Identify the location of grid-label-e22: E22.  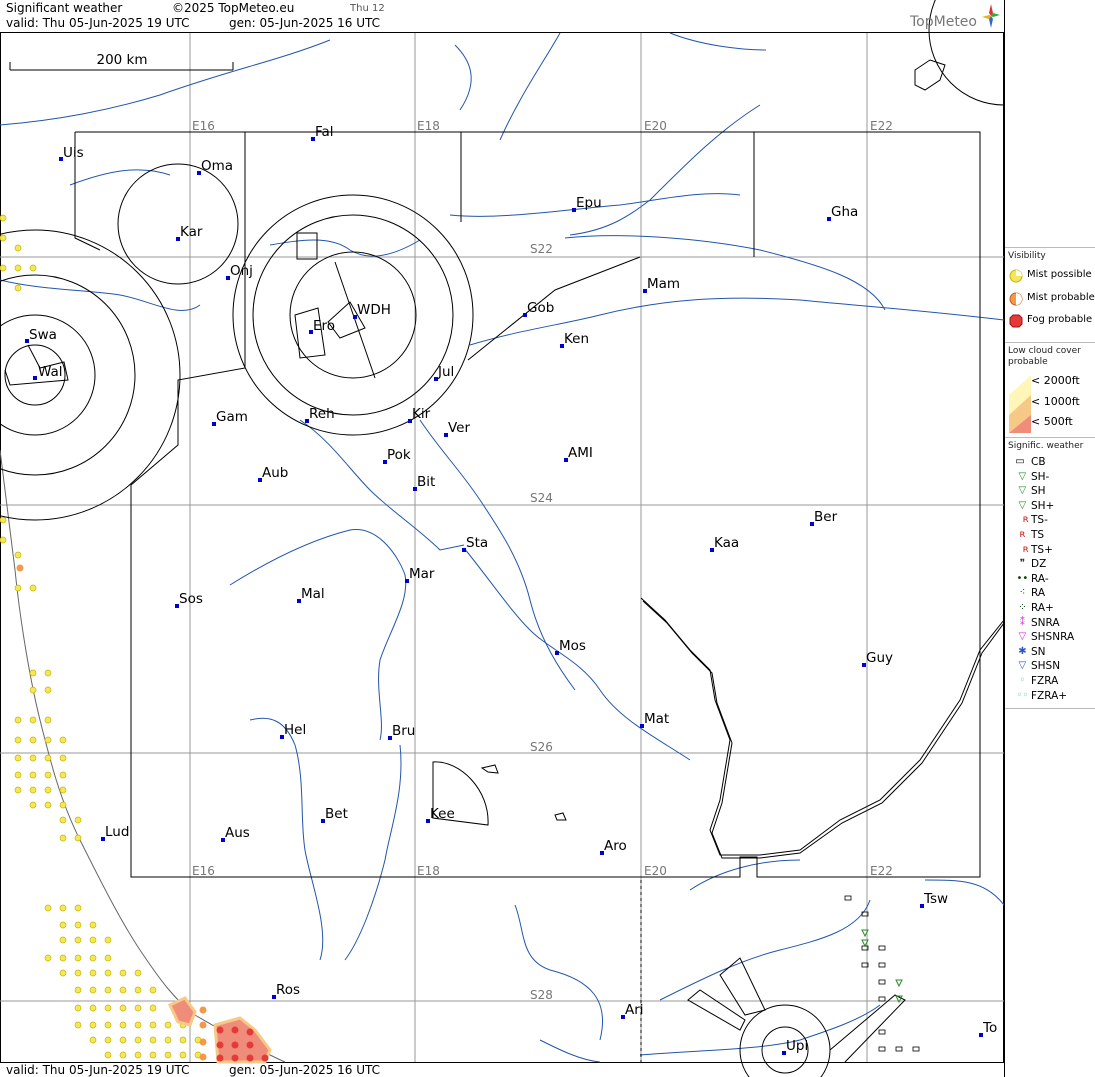
(881, 126).